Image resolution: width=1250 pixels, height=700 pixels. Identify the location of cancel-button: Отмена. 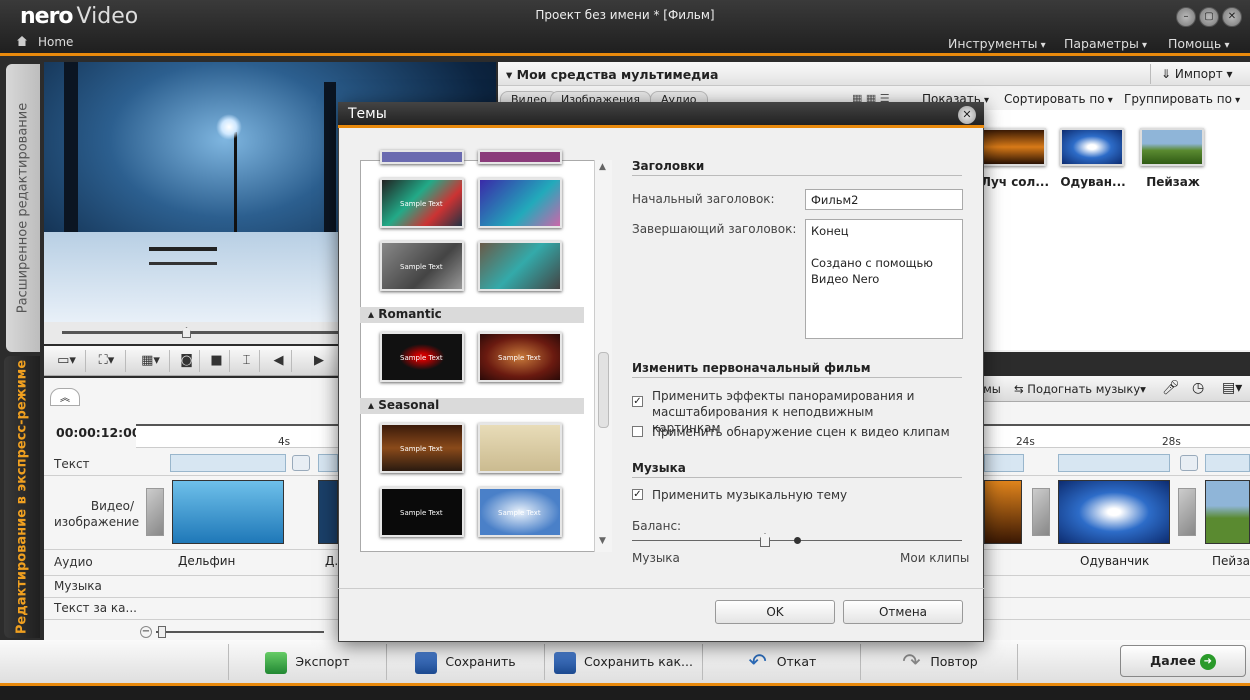
(903, 612).